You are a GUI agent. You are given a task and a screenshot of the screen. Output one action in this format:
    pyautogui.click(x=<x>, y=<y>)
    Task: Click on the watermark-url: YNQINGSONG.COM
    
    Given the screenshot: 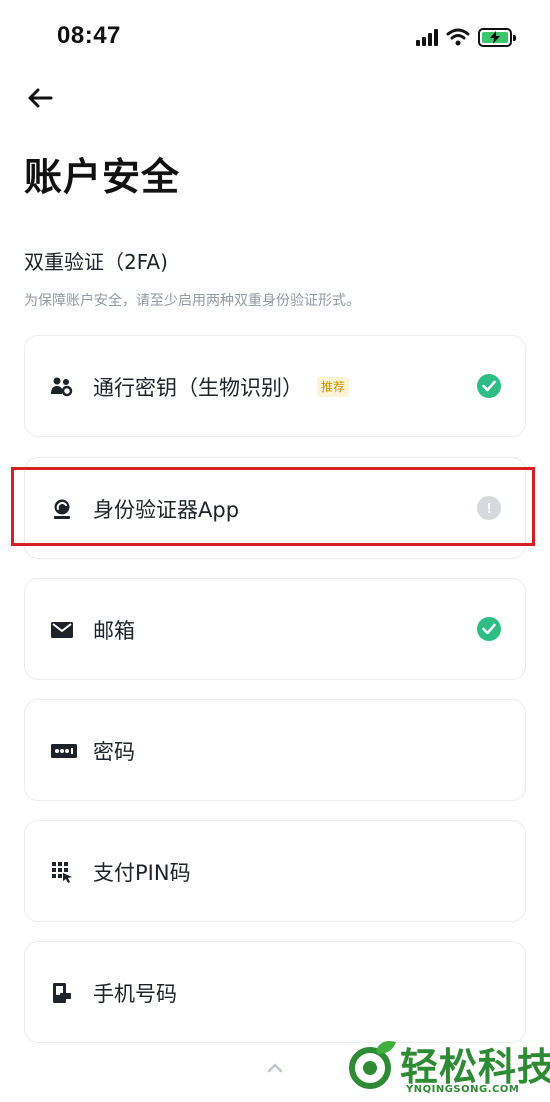 What is the action you would take?
    pyautogui.click(x=463, y=1089)
    